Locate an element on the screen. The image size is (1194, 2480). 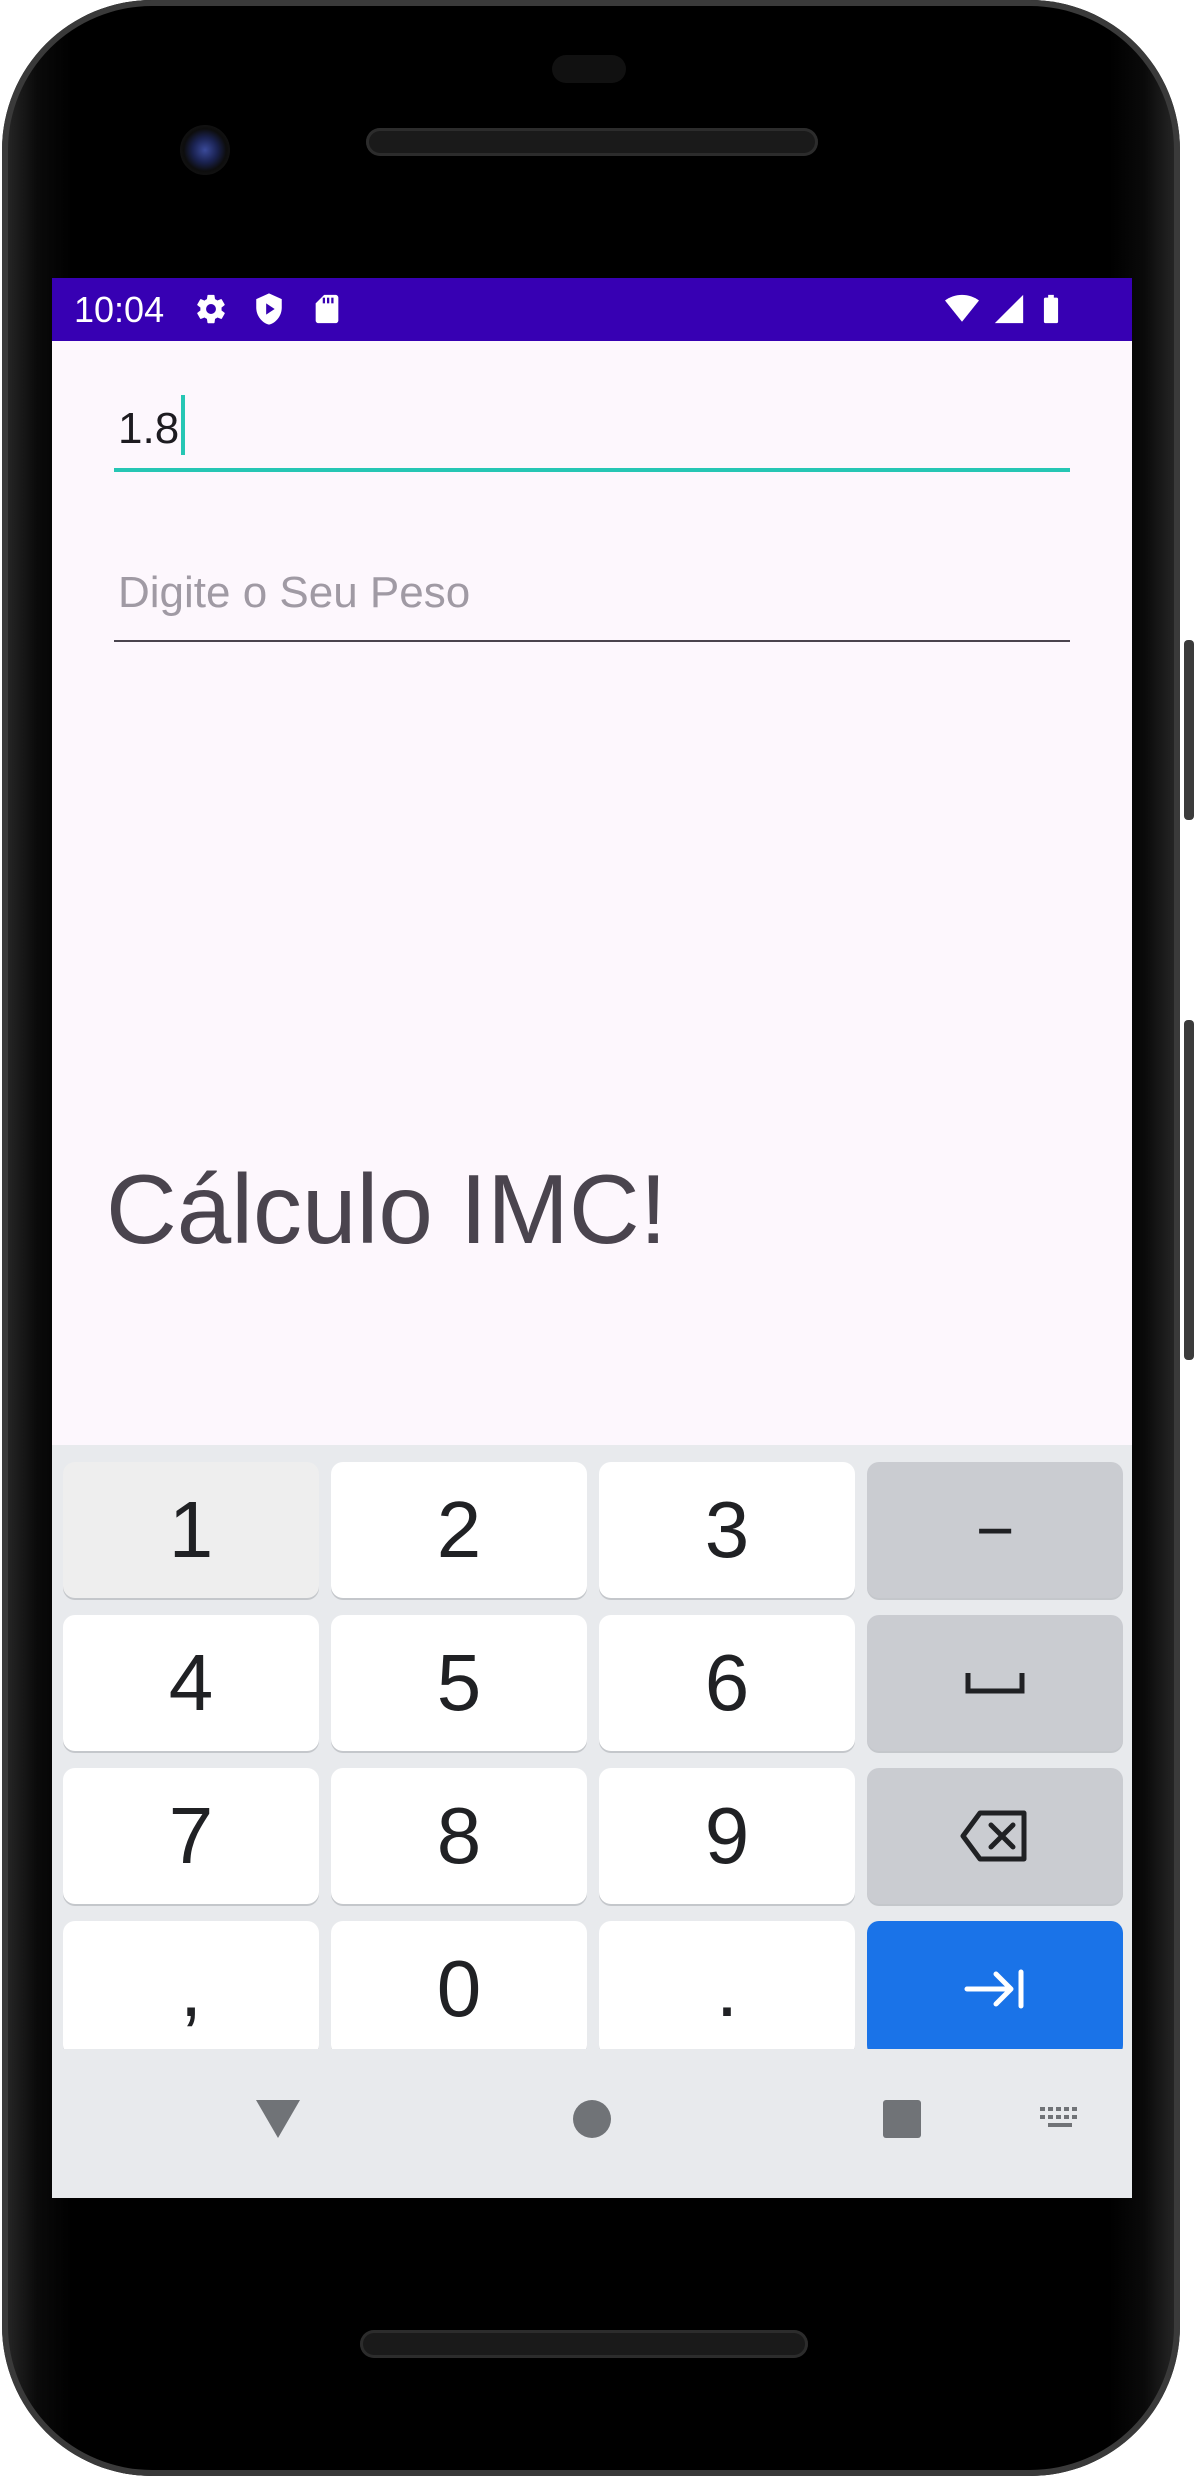
key-backspace is located at coordinates (995, 1836).